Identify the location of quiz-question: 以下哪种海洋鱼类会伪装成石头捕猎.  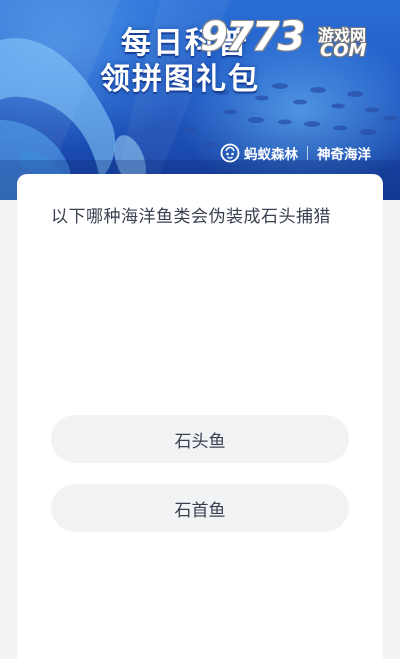
(191, 217).